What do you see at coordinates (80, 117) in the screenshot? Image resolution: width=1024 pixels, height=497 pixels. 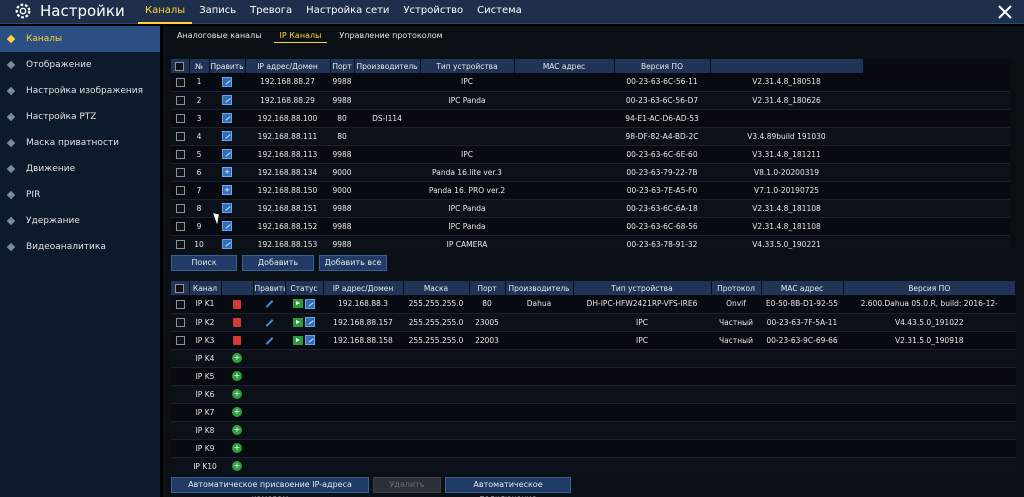 I see `sidebar-item-3: Настройка PTZ` at bounding box center [80, 117].